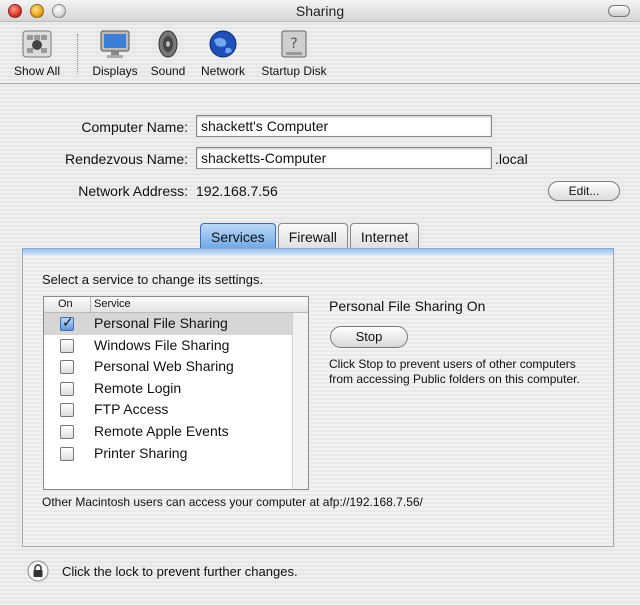 Image resolution: width=640 pixels, height=605 pixels. I want to click on globe-icon, so click(223, 44).